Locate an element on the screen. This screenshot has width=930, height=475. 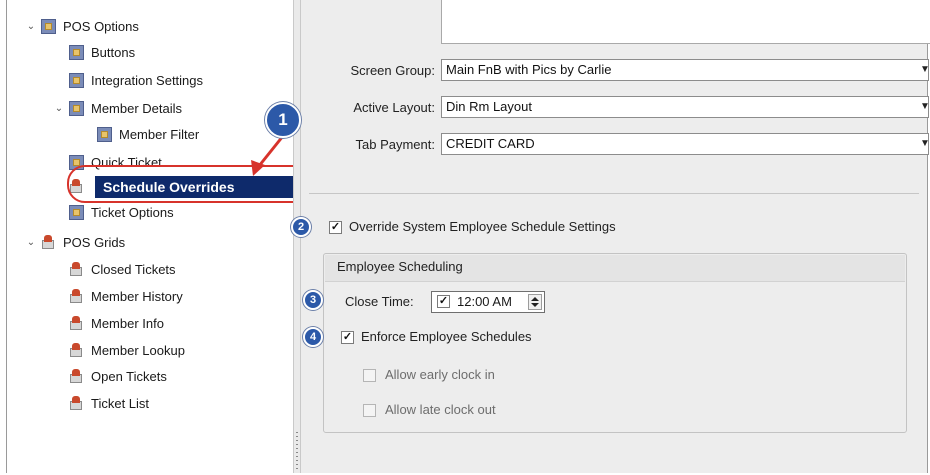
tab-payment-value: CREDIT CARD is located at coordinates (490, 143).